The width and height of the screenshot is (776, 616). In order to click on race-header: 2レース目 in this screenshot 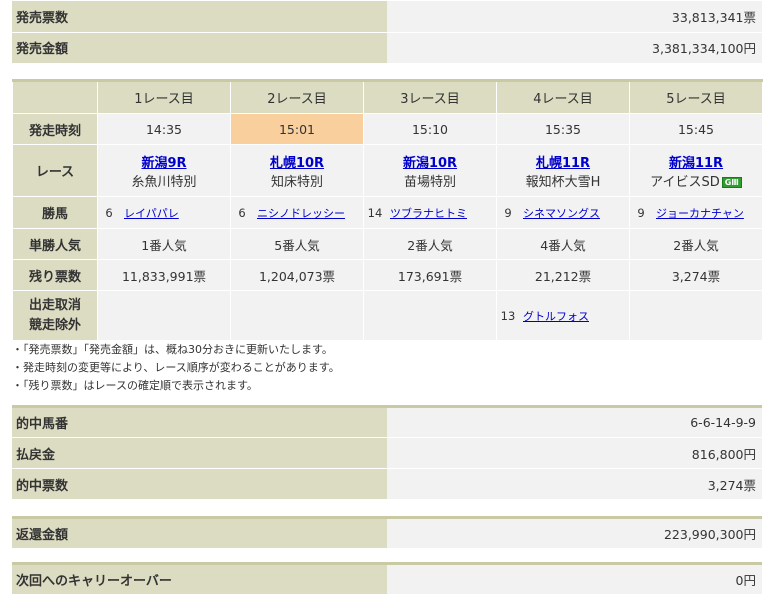, I will do `click(297, 97)`.